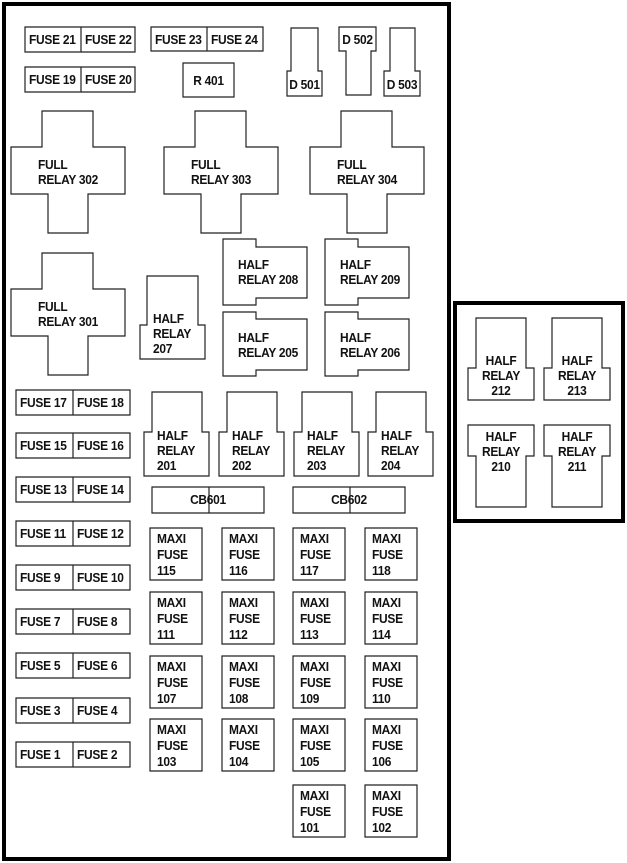  I want to click on fuse-label-left-line-1: FUSE 7, so click(40, 621).